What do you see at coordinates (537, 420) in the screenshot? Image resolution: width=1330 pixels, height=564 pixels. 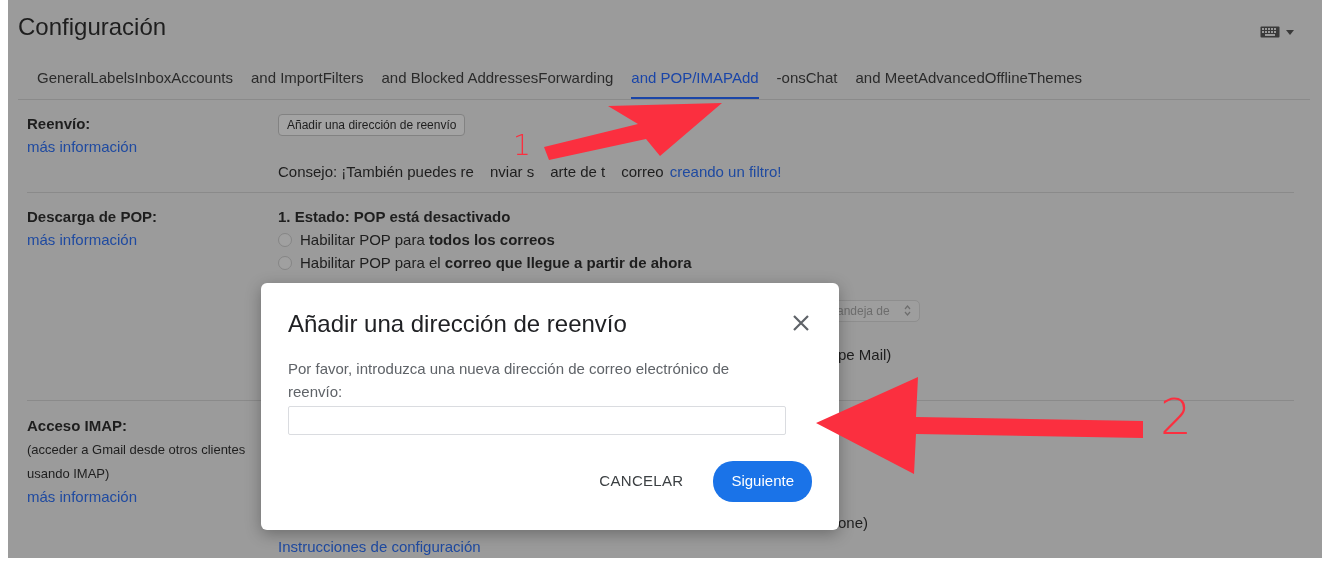 I see `email-input-field` at bounding box center [537, 420].